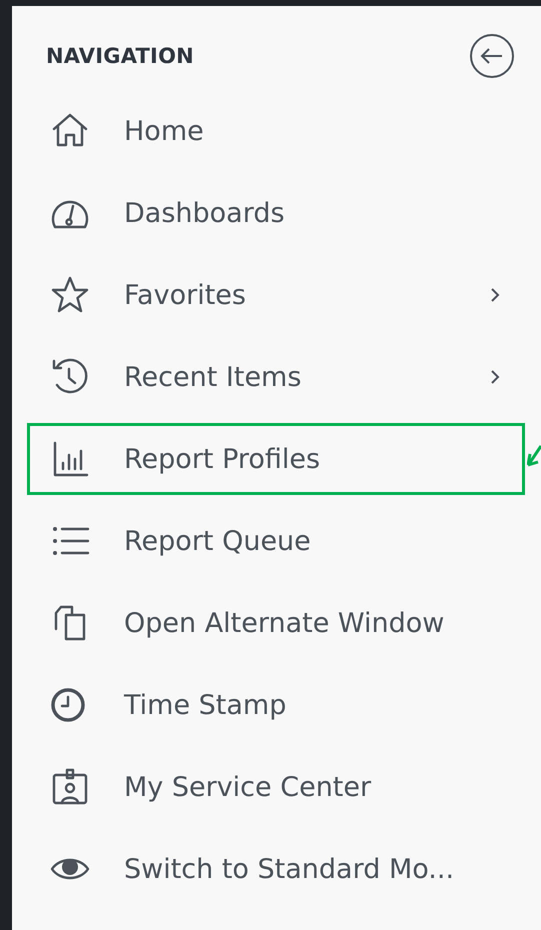 The image size is (541, 930). What do you see at coordinates (276, 541) in the screenshot?
I see `menu-item: Report Queue` at bounding box center [276, 541].